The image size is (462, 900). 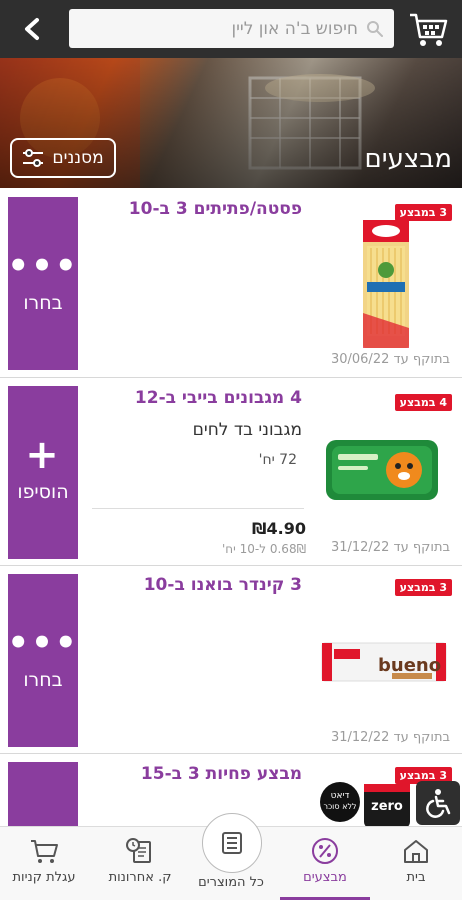 I want to click on product-price: ₪4.90, so click(x=279, y=528).